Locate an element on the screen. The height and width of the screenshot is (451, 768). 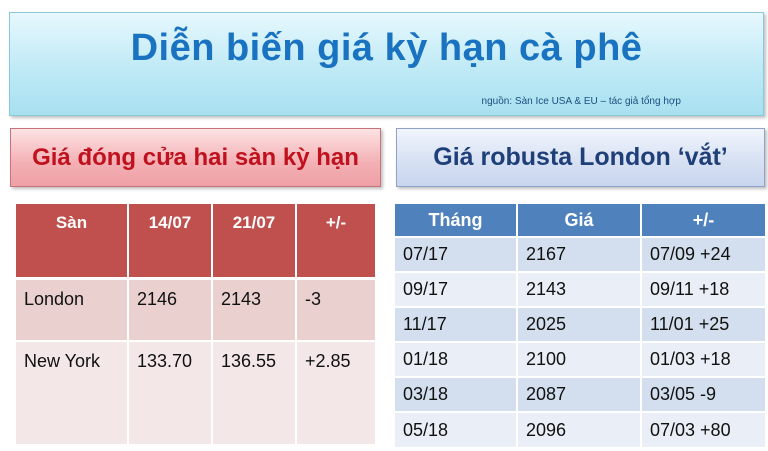
table-cell: 2096 is located at coordinates (579, 429).